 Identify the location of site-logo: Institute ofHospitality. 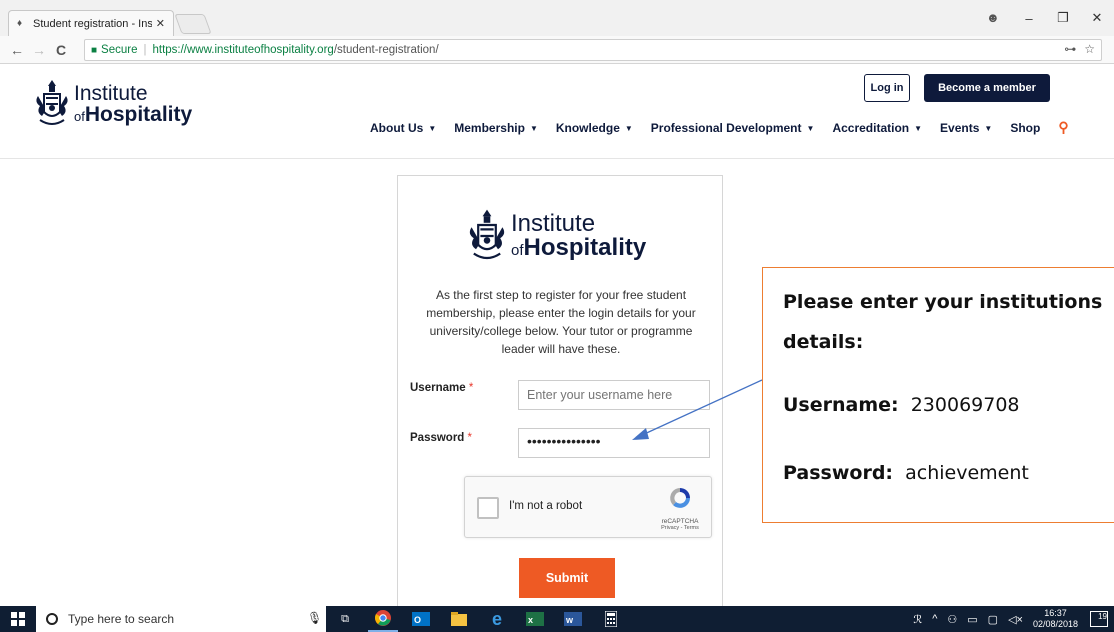
(112, 104).